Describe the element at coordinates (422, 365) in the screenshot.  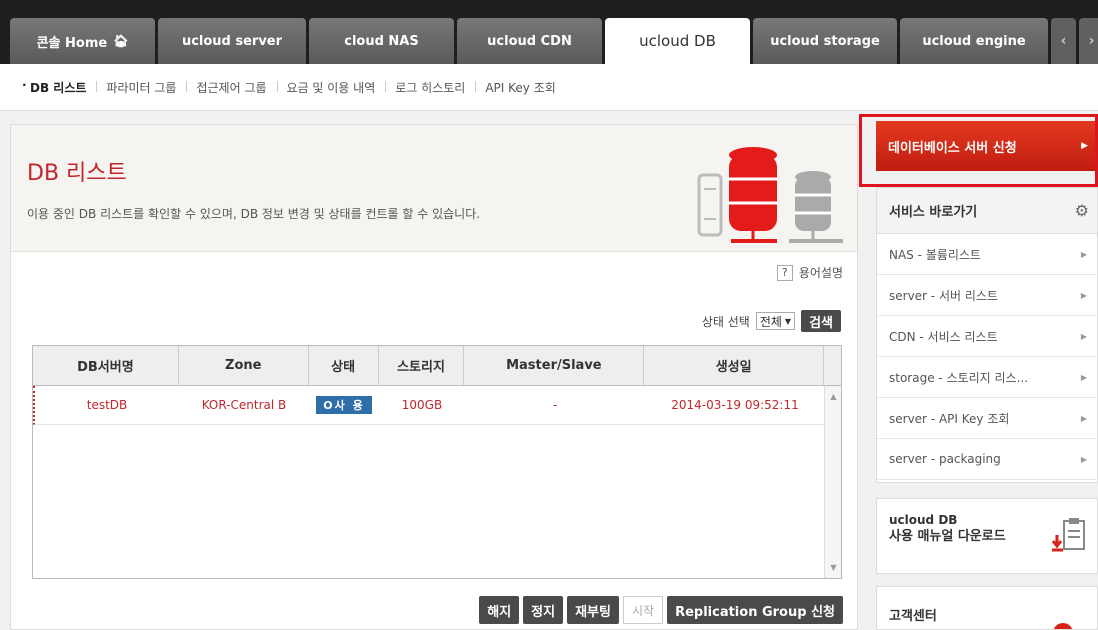
I see `column-header: 스토리지` at that location.